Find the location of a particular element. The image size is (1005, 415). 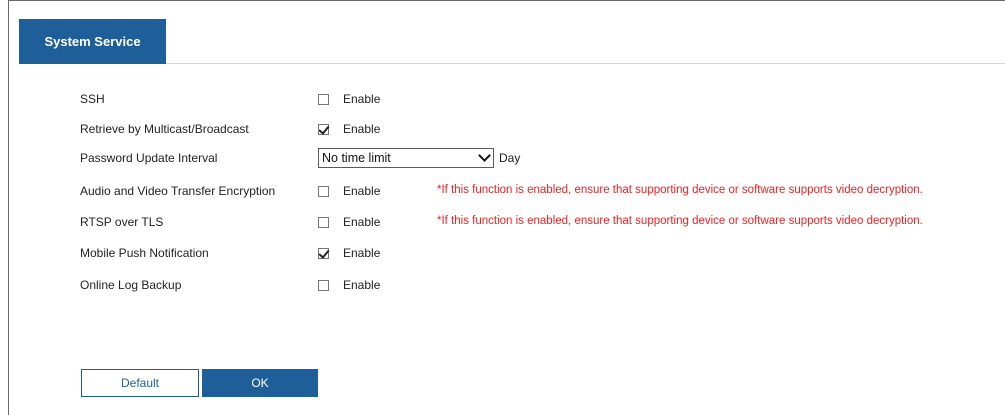

setting-row-mobile-push: Mobile Push Notification Enable is located at coordinates (230, 253).